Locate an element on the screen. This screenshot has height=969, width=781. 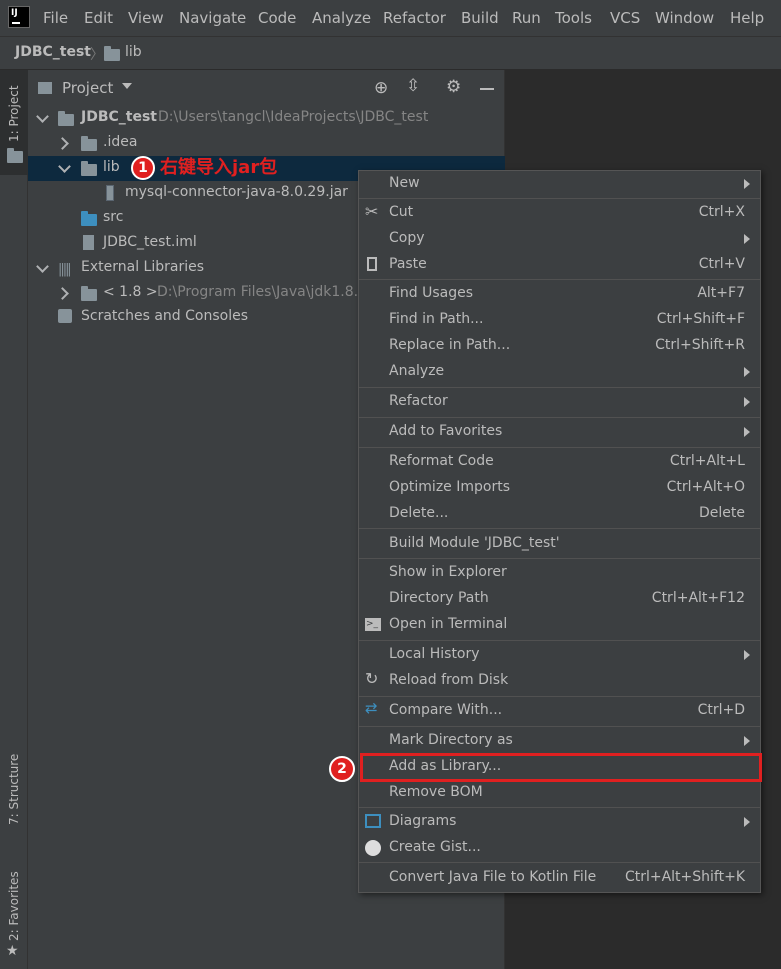
scissors-icon: ✂ is located at coordinates (372, 211).